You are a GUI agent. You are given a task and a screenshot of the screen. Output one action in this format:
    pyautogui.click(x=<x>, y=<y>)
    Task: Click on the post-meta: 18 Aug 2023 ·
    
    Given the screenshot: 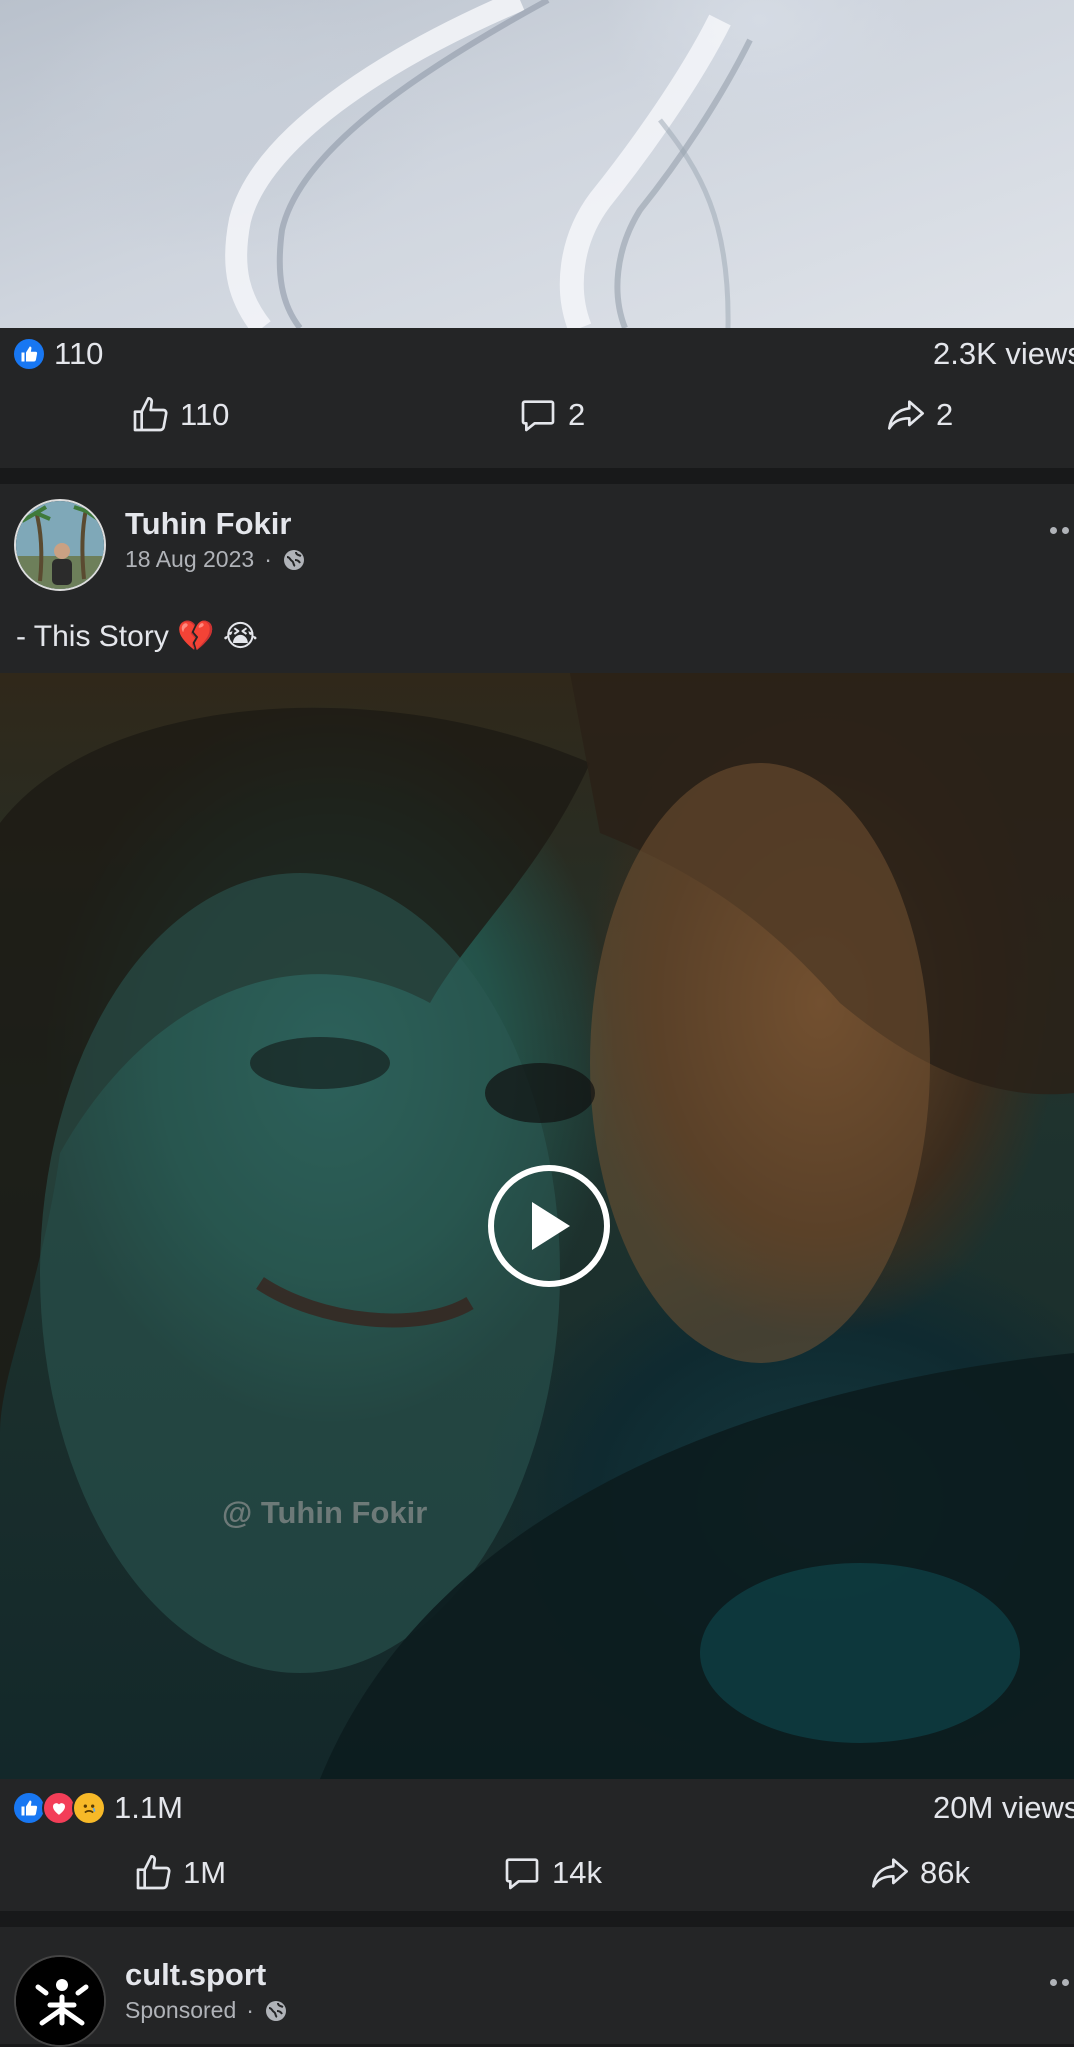 What is the action you would take?
    pyautogui.click(x=215, y=559)
    